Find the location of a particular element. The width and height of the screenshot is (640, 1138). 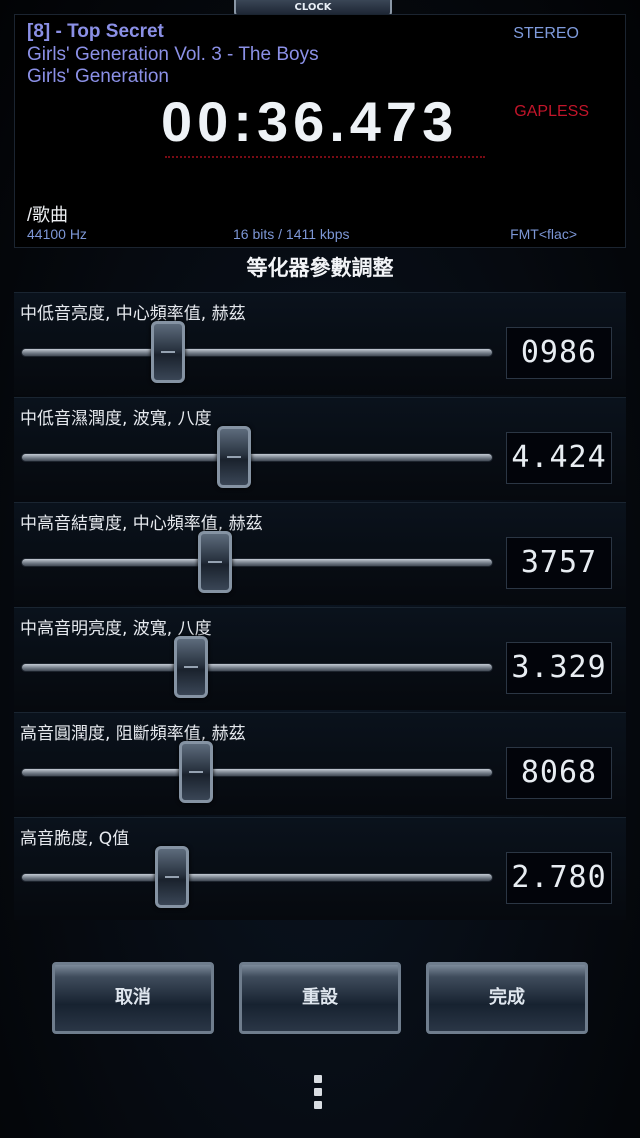

eq-band-label: 中低音亮度, 中心頻率值, 赫茲 is located at coordinates (133, 314).